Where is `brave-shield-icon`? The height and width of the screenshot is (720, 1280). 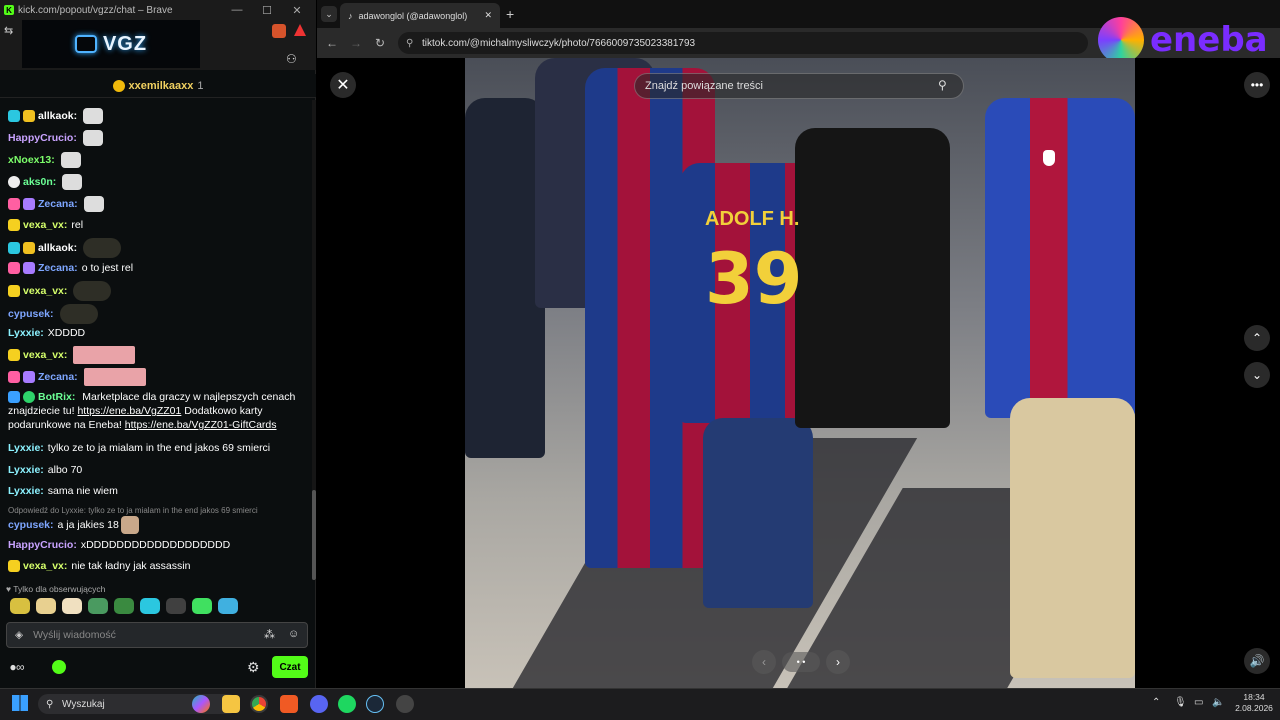 brave-shield-icon is located at coordinates (279, 31).